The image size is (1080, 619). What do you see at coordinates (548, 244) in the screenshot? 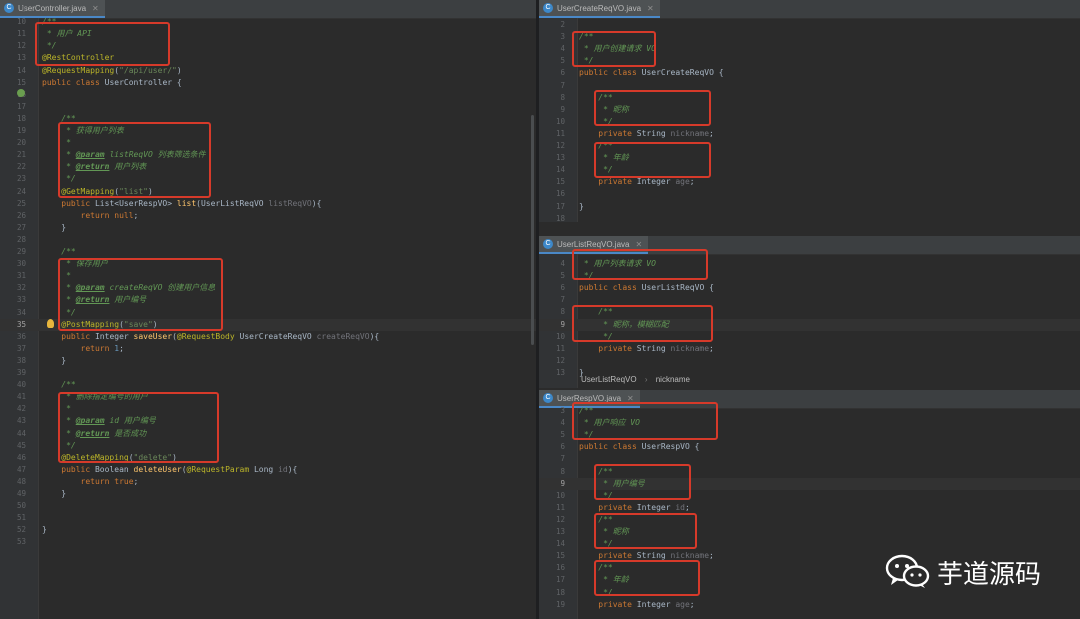
I see `java-class-icon: C` at bounding box center [548, 244].